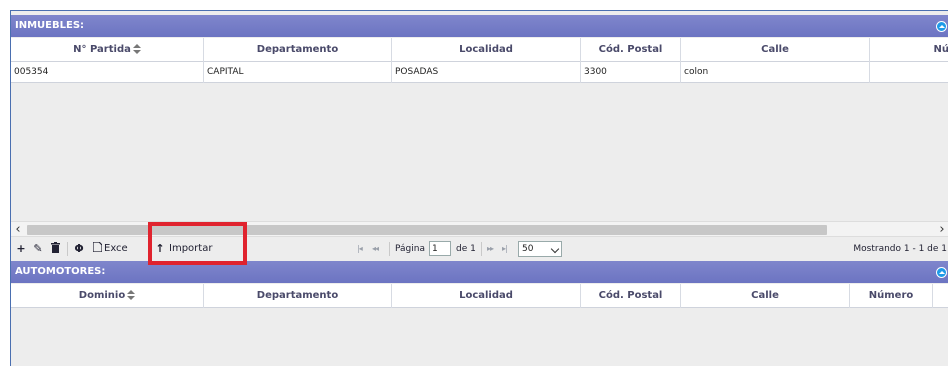 This screenshot has height=366, width=948. What do you see at coordinates (50, 25) in the screenshot?
I see `inmuebles-title: INMUEBLES:` at bounding box center [50, 25].